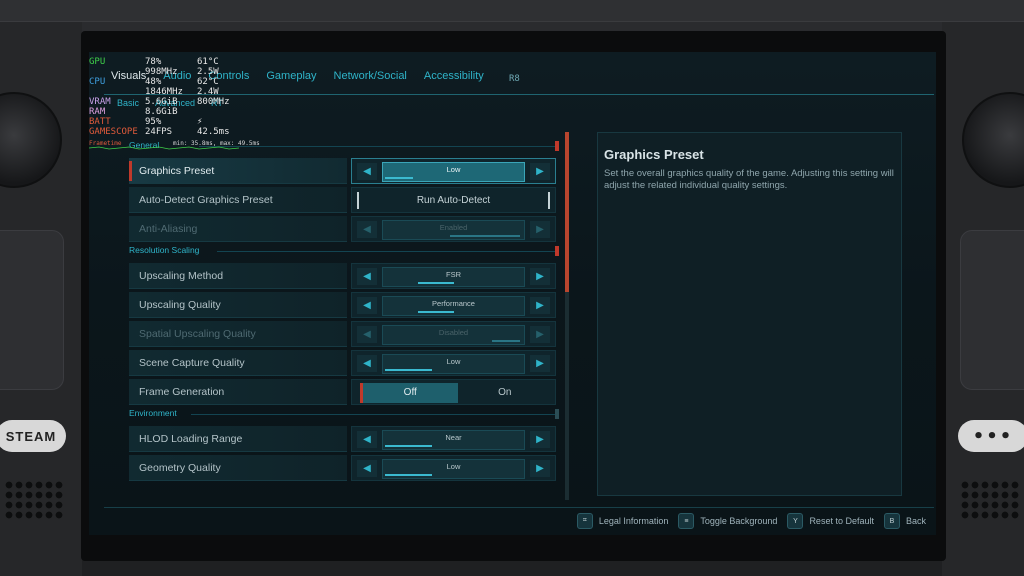 The height and width of the screenshot is (576, 1024). I want to click on setting-value: Enabled, so click(453, 227).